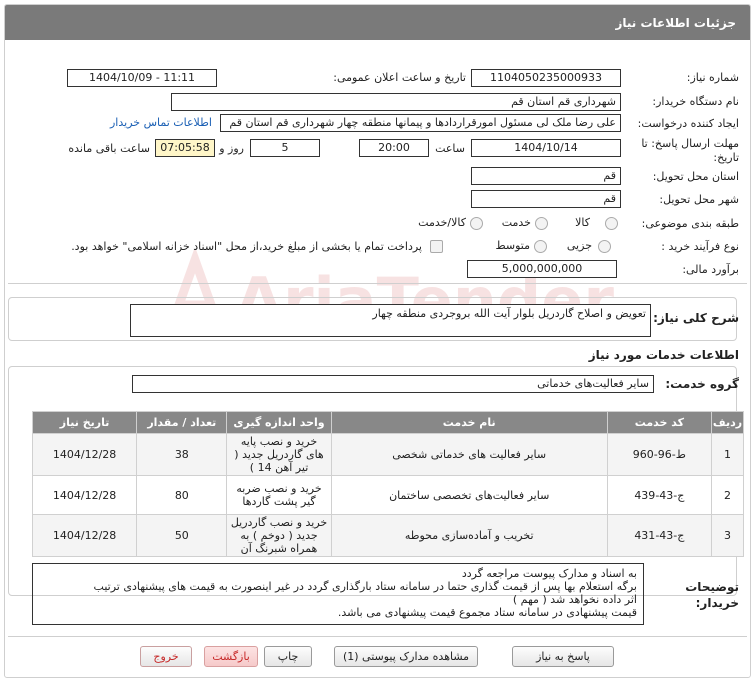 The width and height of the screenshot is (755, 682). What do you see at coordinates (611, 223) in the screenshot?
I see `category-radio-goods` at bounding box center [611, 223].